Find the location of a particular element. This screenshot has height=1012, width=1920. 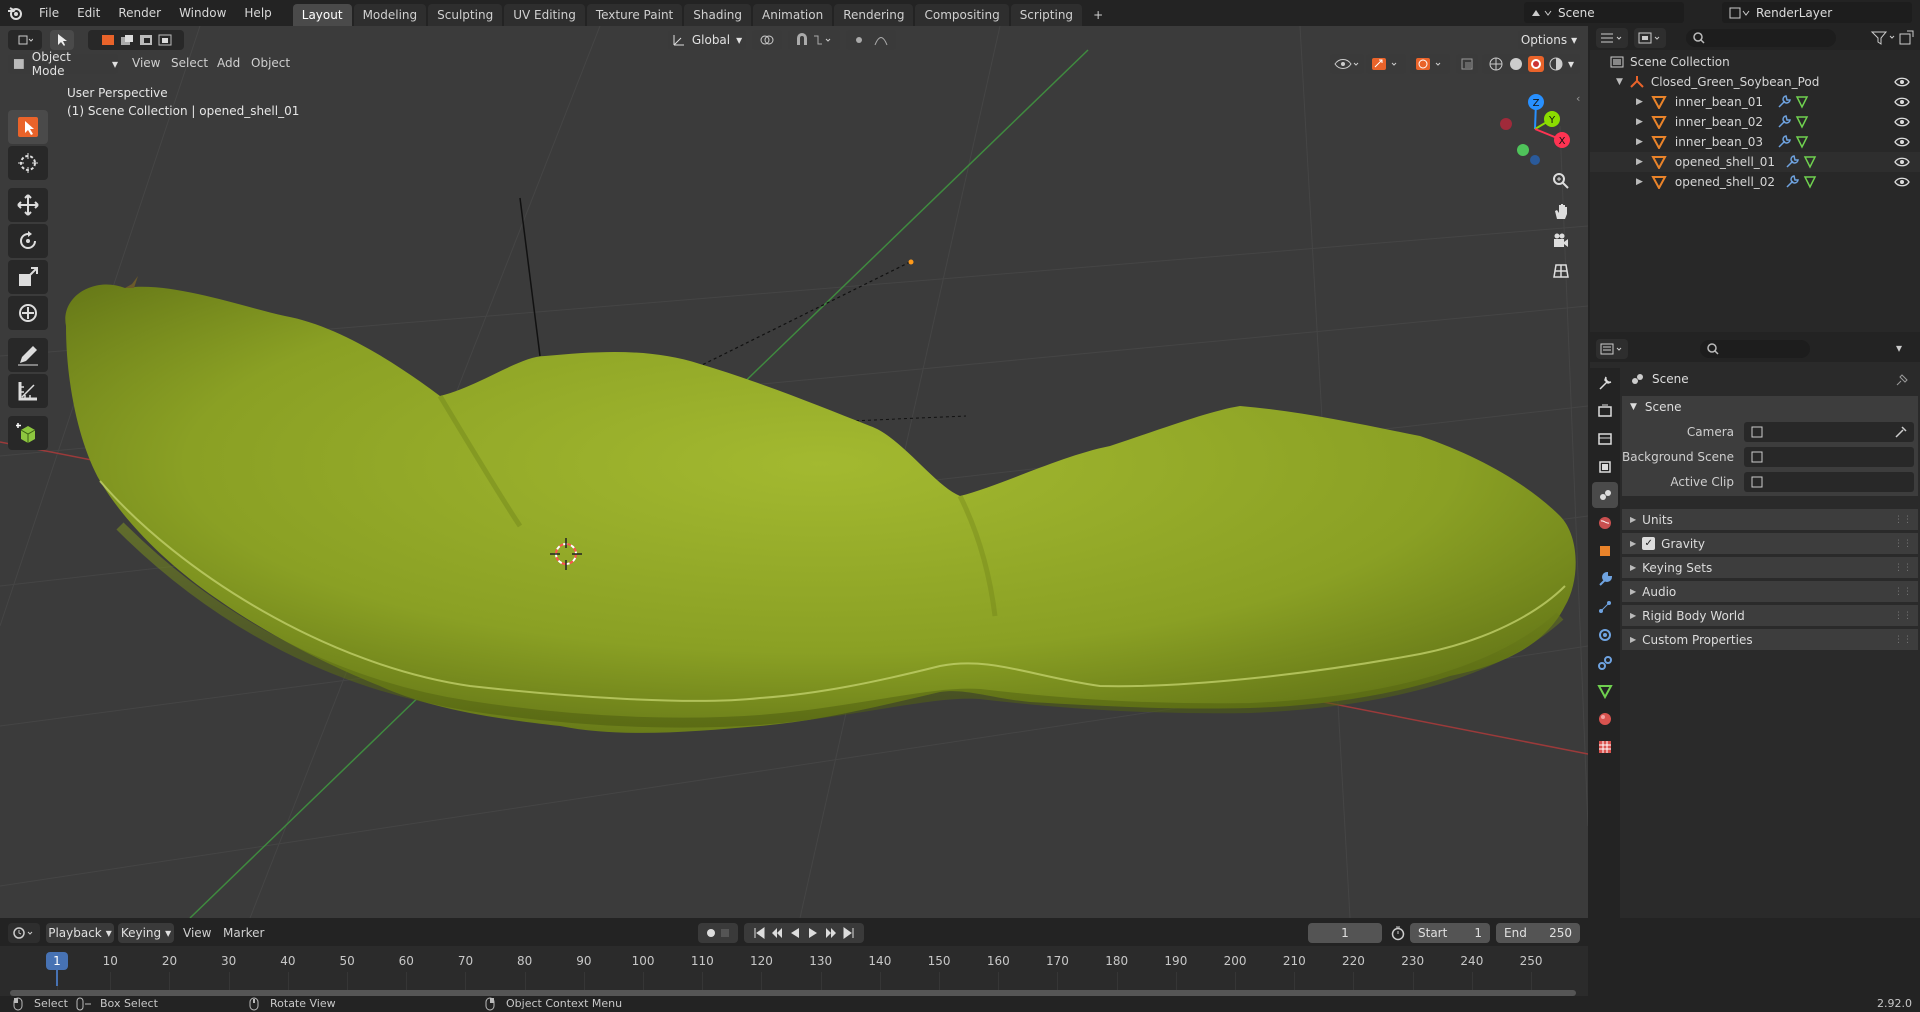

particles-tab is located at coordinates (1605, 607).